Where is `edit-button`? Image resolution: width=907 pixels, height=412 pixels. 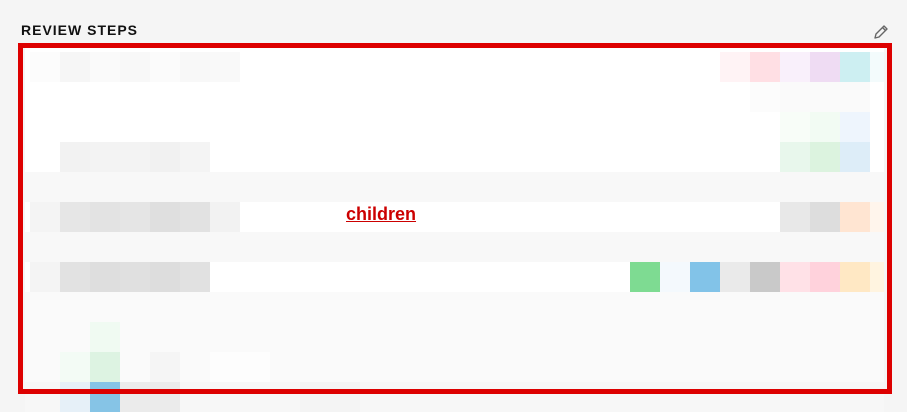
edit-button is located at coordinates (881, 32).